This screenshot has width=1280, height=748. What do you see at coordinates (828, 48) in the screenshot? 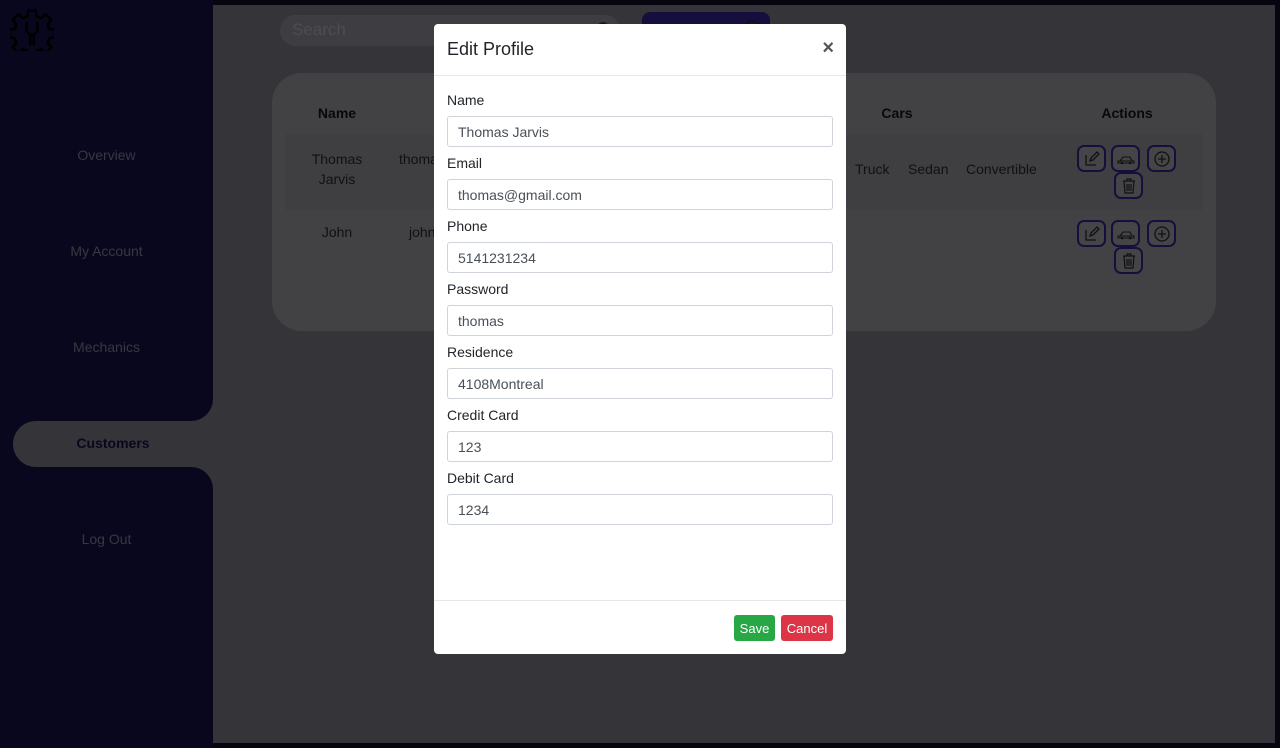
I see `close-icon: ×` at bounding box center [828, 48].